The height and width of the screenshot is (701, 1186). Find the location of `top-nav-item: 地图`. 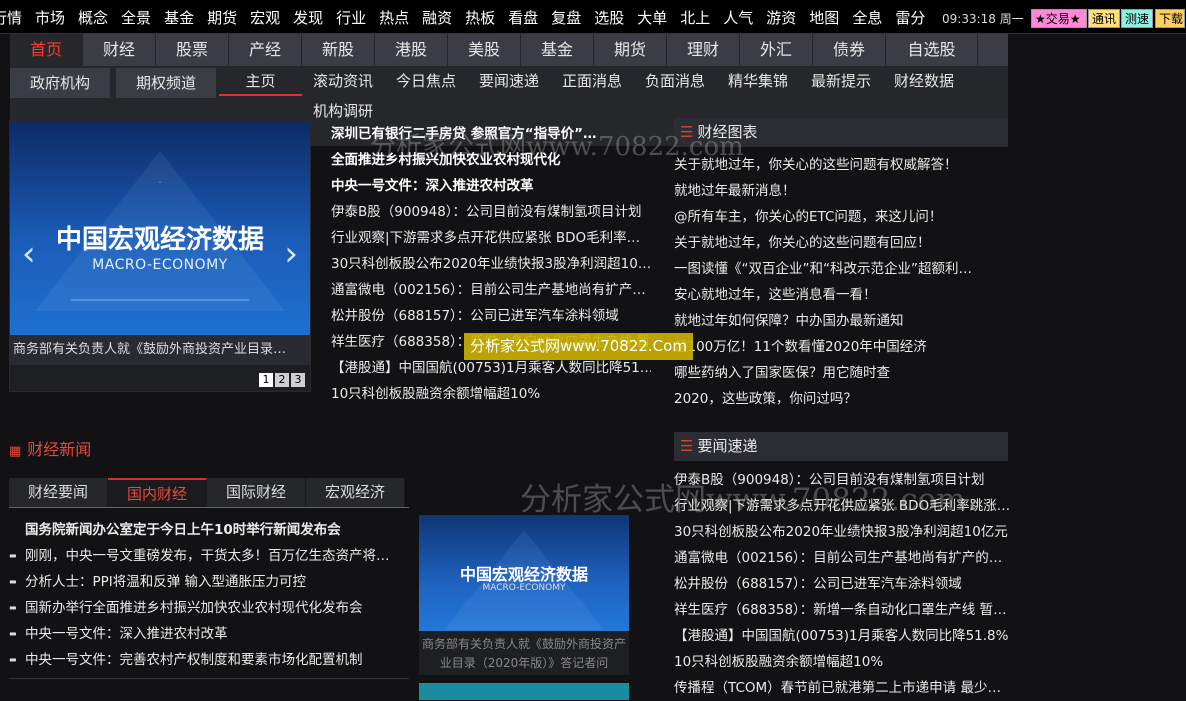

top-nav-item: 地图 is located at coordinates (824, 17).